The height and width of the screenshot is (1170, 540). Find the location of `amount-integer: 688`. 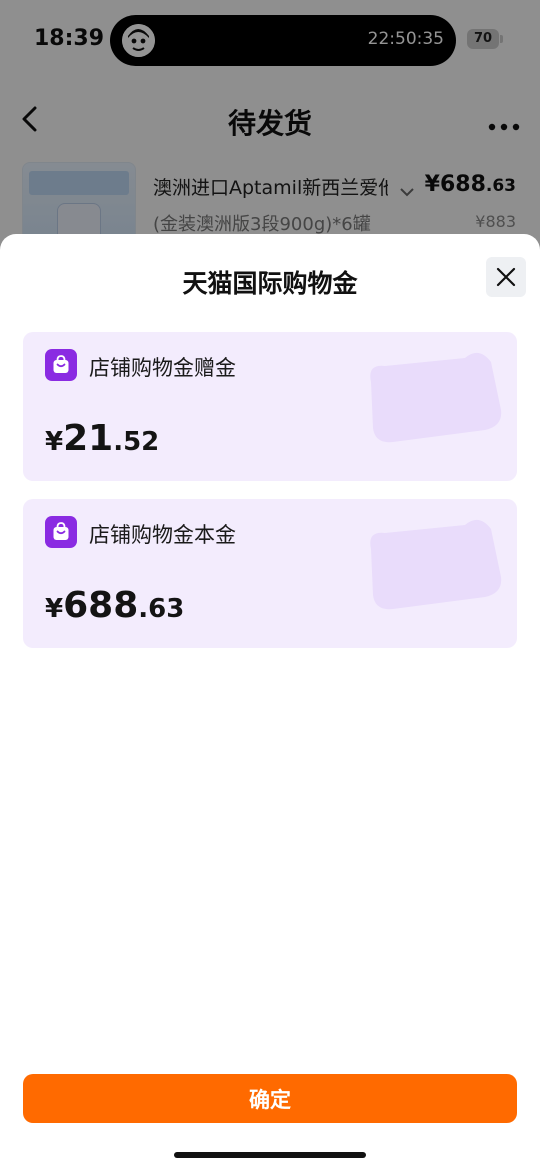

amount-integer: 688 is located at coordinates (101, 605).